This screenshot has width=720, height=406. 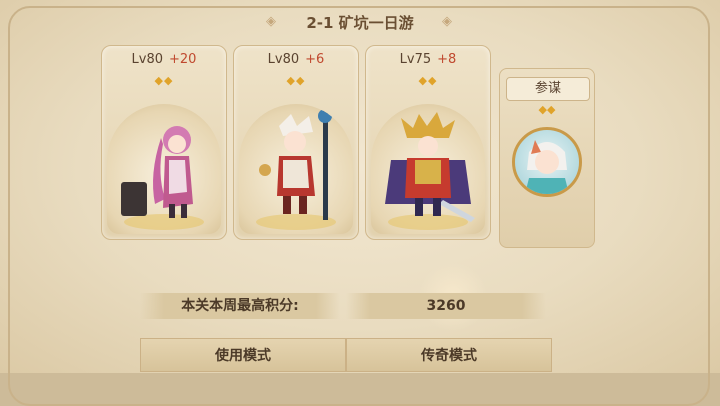 I want to click on hero-card-1: Lv80 +20 ◆◆, so click(x=164, y=142).